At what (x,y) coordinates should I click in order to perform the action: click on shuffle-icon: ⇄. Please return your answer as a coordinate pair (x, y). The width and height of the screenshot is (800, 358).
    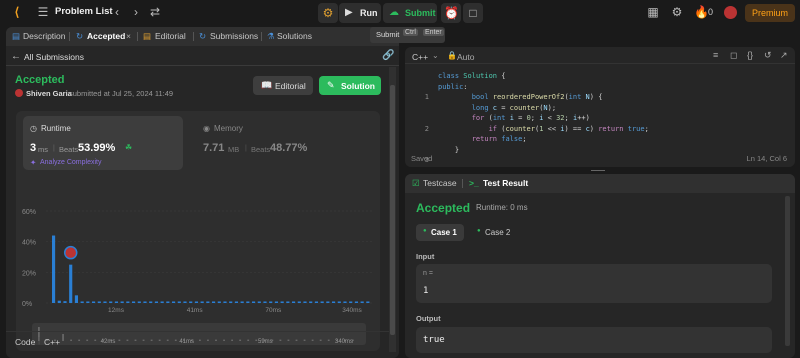
    Looking at the image, I should click on (155, 12).